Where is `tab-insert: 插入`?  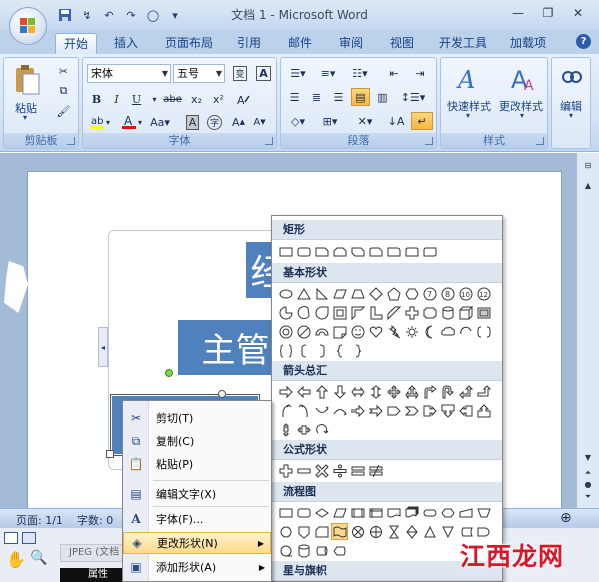
tab-insert: 插入 is located at coordinates (126, 43).